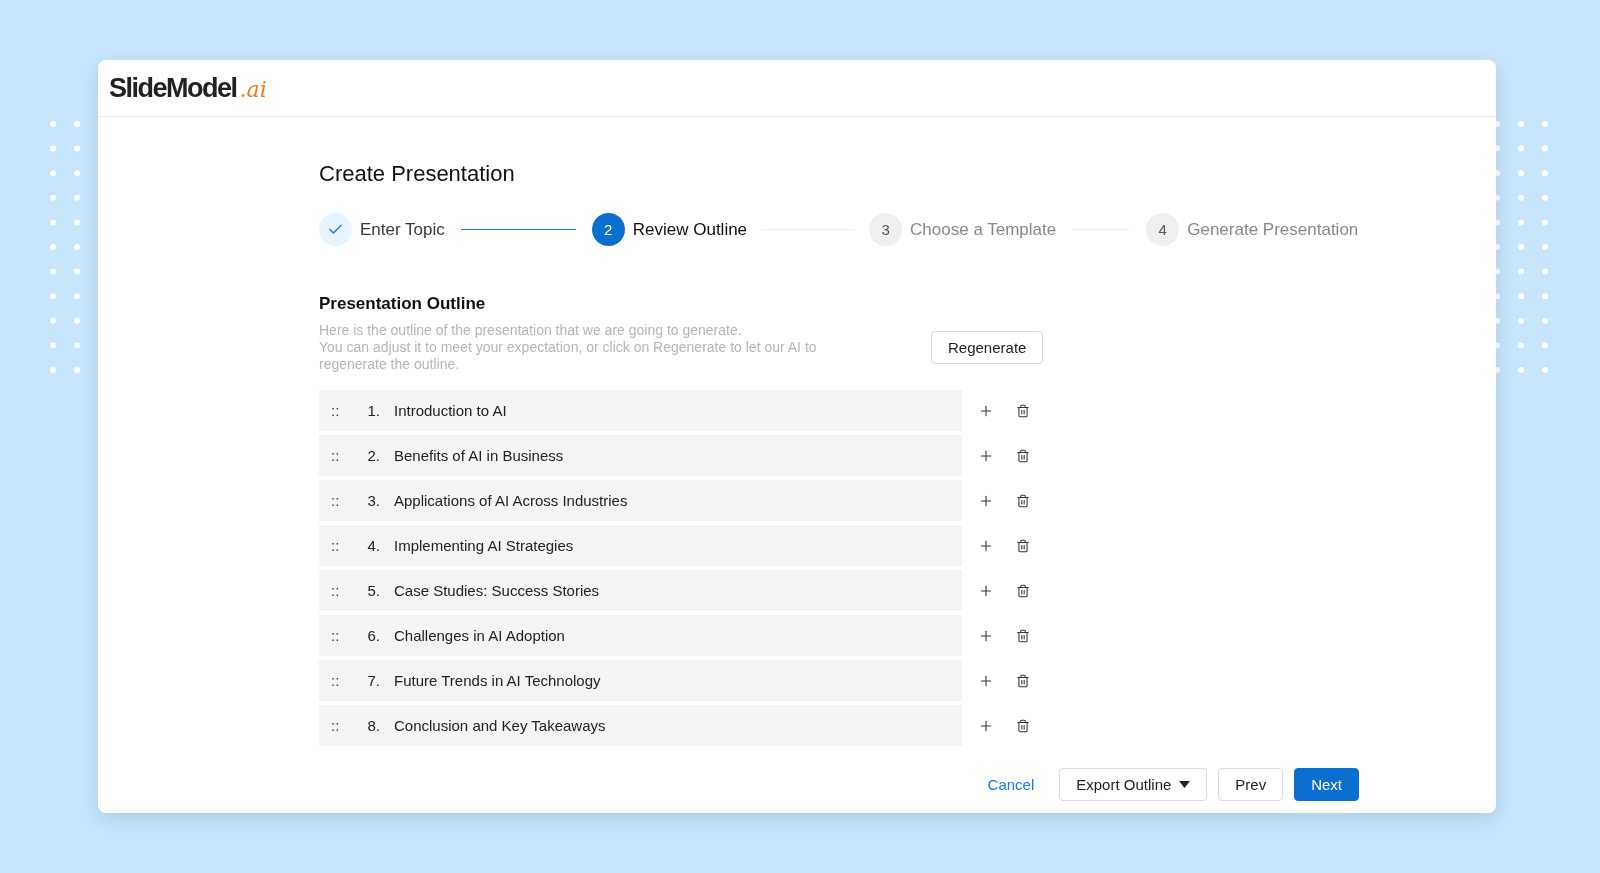  I want to click on item-number: 7., so click(373, 680).